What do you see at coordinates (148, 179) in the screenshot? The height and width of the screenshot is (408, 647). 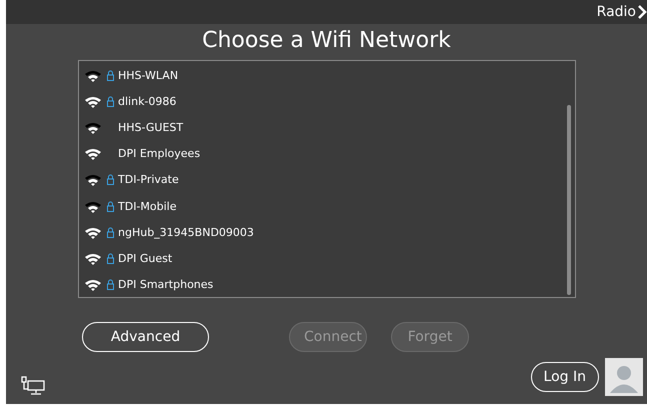 I see `network-name: TDI-Private` at bounding box center [148, 179].